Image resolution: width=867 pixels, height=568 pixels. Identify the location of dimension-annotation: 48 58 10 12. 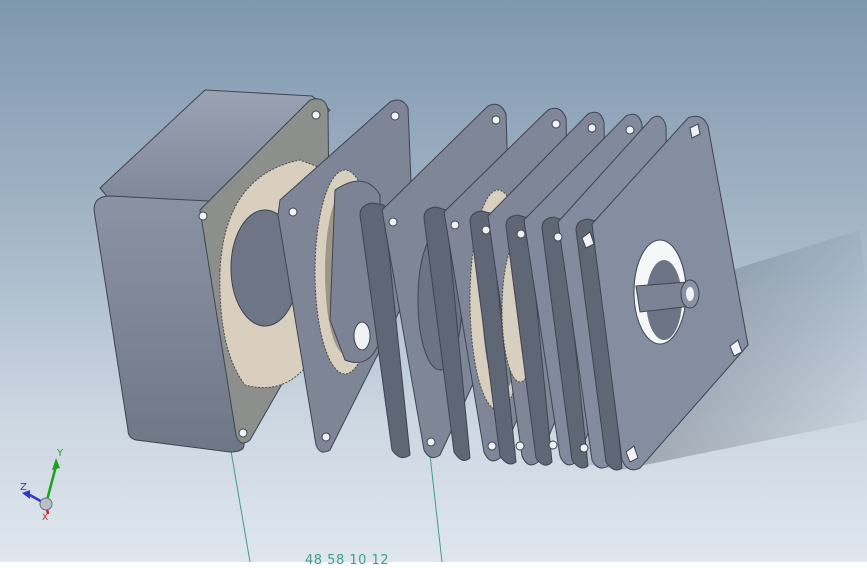
(347, 560).